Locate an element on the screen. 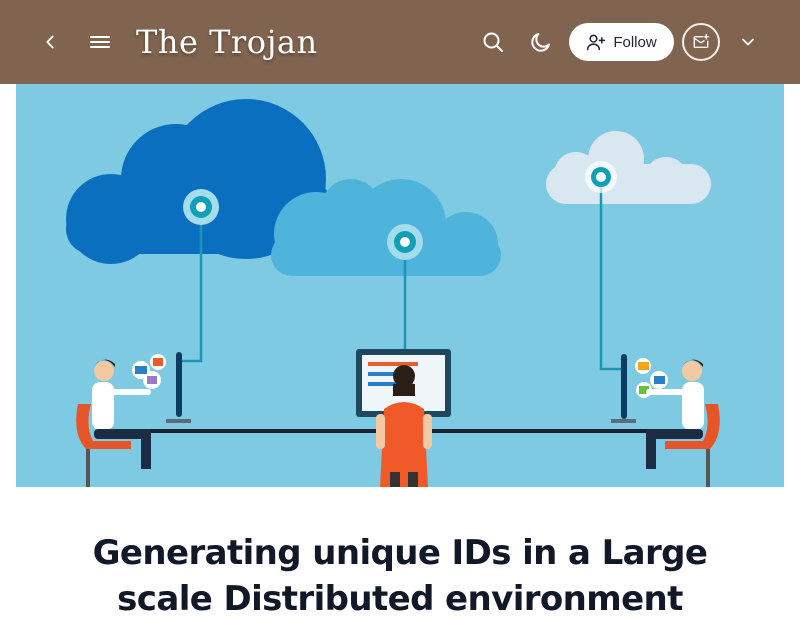 The width and height of the screenshot is (800, 622). cloud-middle is located at coordinates (386, 227).